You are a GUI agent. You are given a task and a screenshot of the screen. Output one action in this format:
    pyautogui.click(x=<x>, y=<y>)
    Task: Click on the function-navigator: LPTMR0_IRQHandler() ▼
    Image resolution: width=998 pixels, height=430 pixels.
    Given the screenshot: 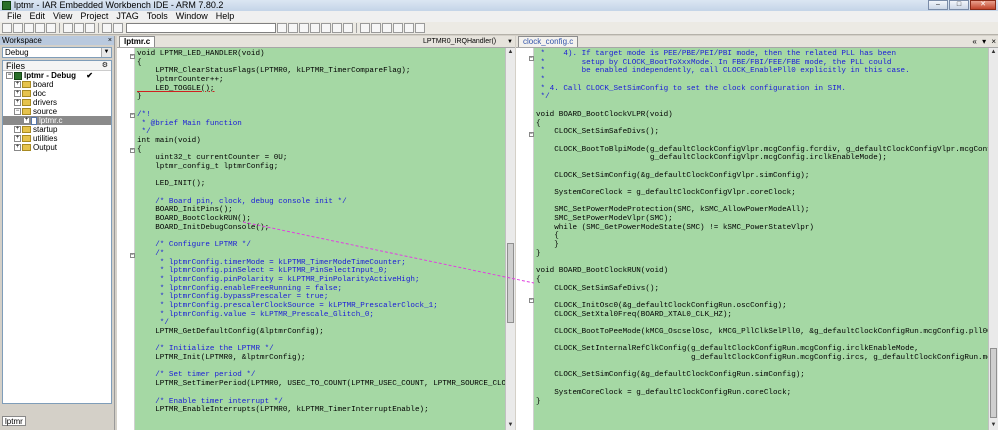 What is the action you would take?
    pyautogui.click(x=468, y=42)
    